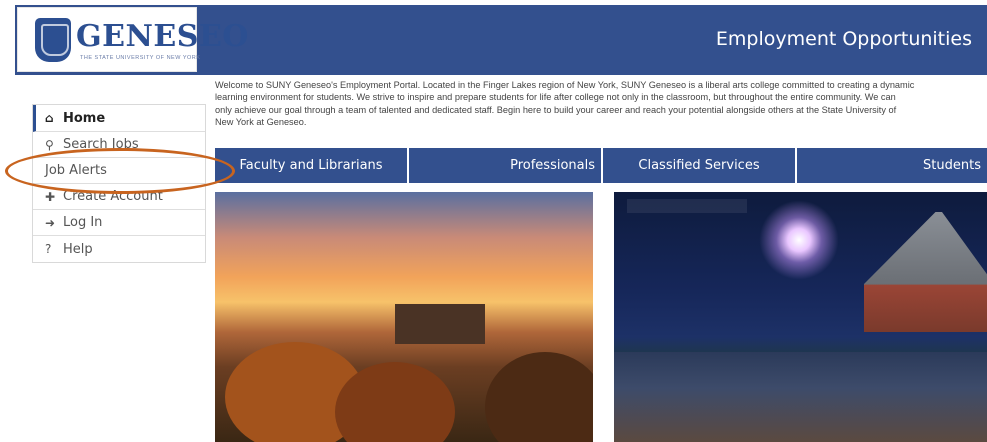  Describe the element at coordinates (119, 223) in the screenshot. I see `sidebar-item-log-in: ➜ Log In` at that location.